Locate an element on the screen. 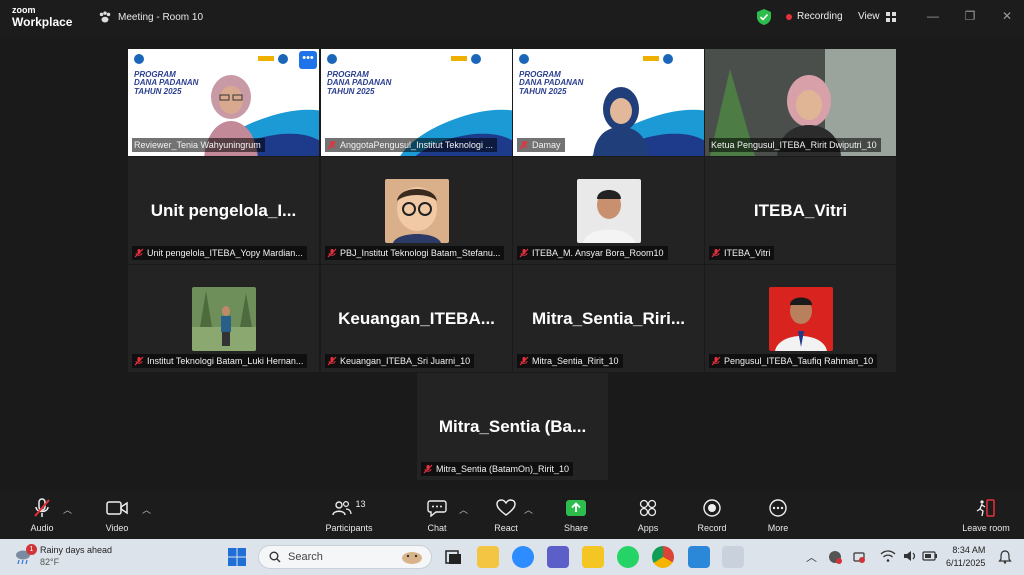  record-button: Record is located at coordinates (712, 515).